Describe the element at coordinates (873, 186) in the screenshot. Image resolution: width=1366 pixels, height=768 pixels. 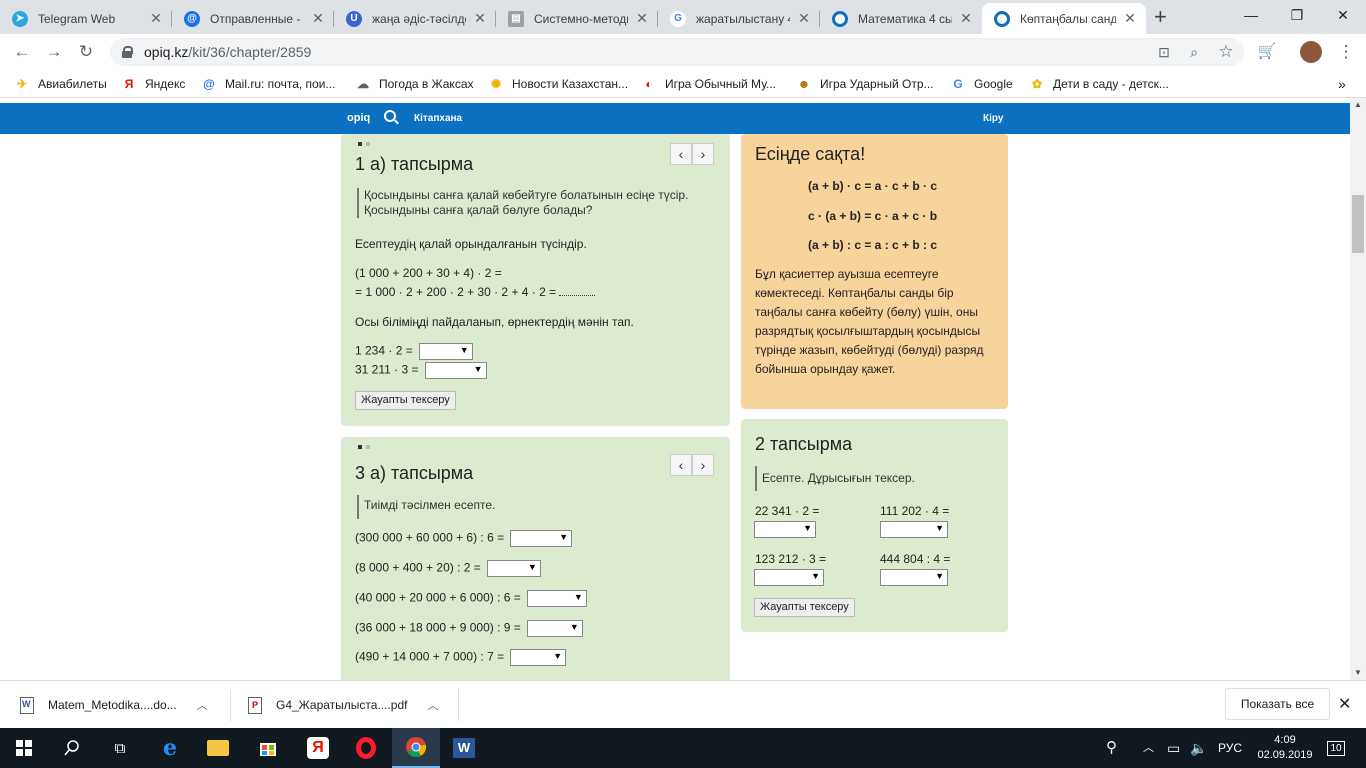
I see `formula: (a + b) · c = a · c + b · c` at that location.